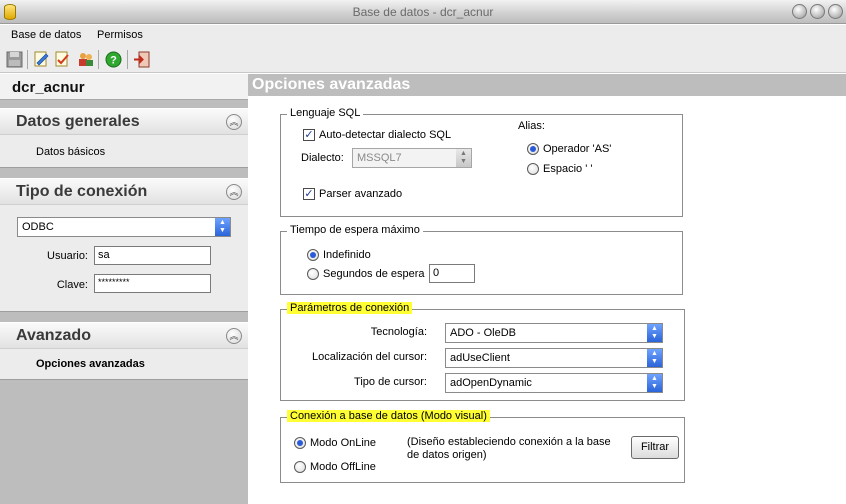 The image size is (846, 504). Describe the element at coordinates (355, 230) in the screenshot. I see `group-legend: Tiempo de espera máximo` at that location.